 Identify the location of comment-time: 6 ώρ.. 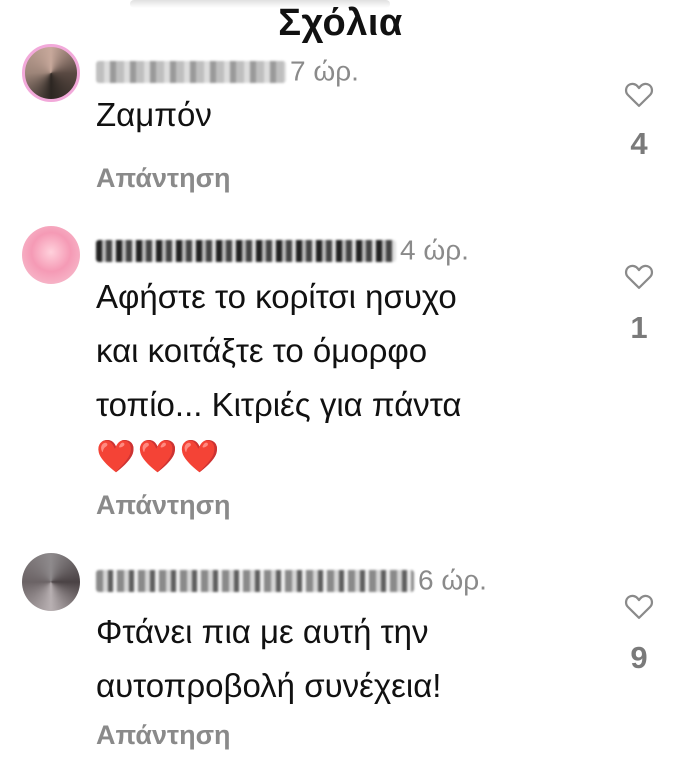
(452, 580).